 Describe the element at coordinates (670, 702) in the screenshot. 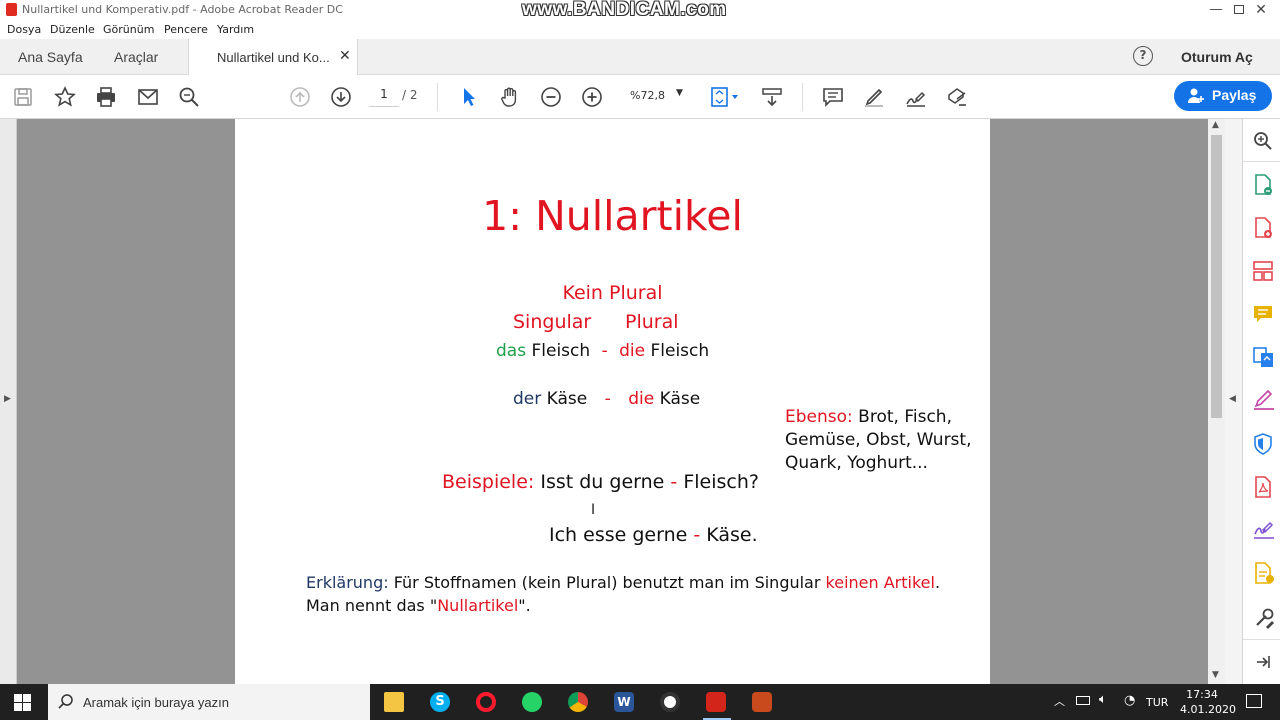

I see `bandicam-record-icon` at that location.